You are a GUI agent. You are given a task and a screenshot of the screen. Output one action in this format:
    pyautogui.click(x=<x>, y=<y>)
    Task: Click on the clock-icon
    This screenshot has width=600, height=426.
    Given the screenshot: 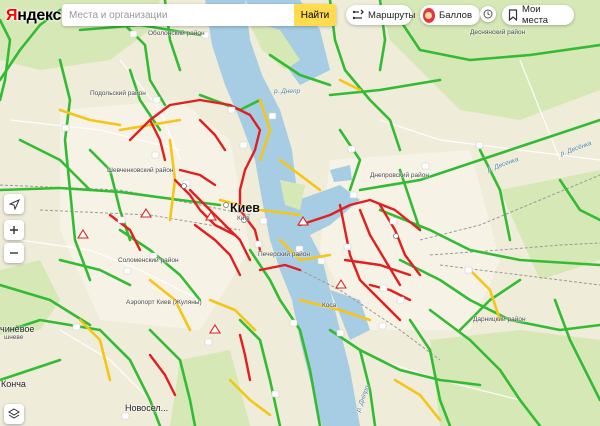 What is the action you would take?
    pyautogui.click(x=488, y=14)
    